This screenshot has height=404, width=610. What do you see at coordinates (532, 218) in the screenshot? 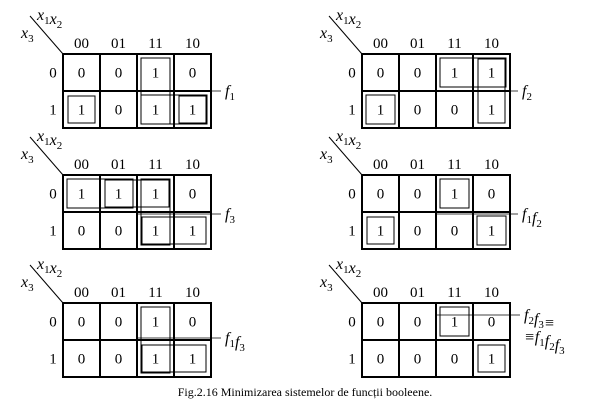
I see `function-label: f1f2` at bounding box center [532, 218].